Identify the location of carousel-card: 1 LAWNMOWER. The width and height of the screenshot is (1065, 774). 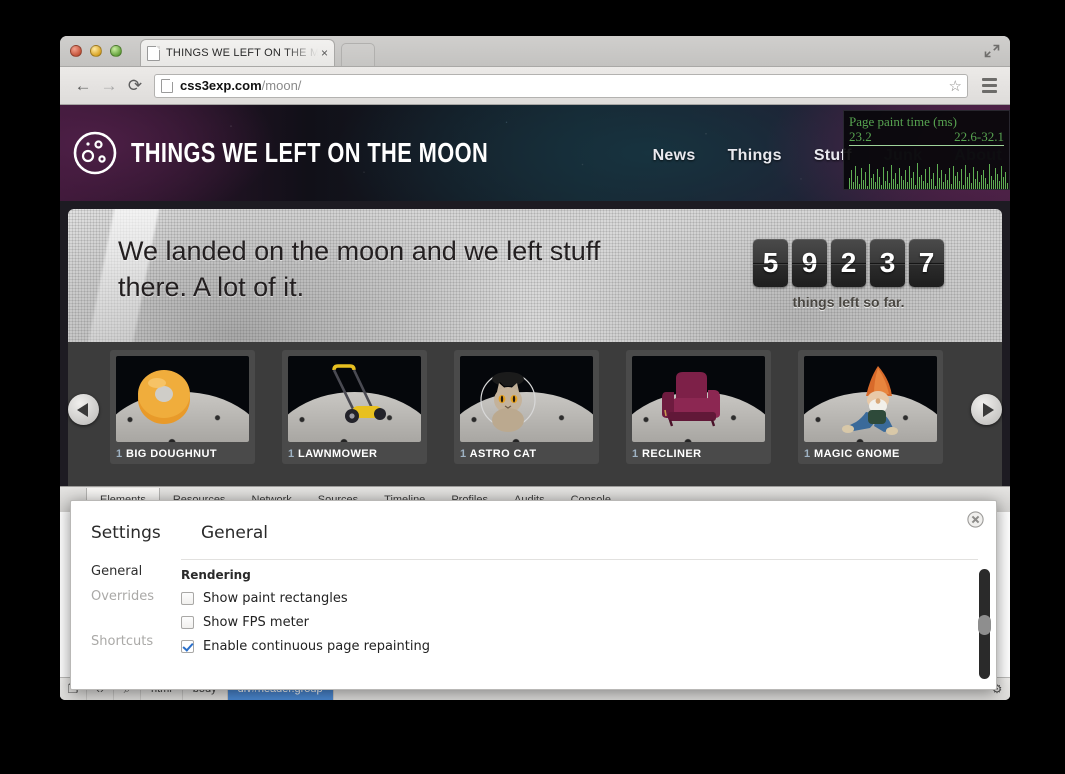
(354, 407).